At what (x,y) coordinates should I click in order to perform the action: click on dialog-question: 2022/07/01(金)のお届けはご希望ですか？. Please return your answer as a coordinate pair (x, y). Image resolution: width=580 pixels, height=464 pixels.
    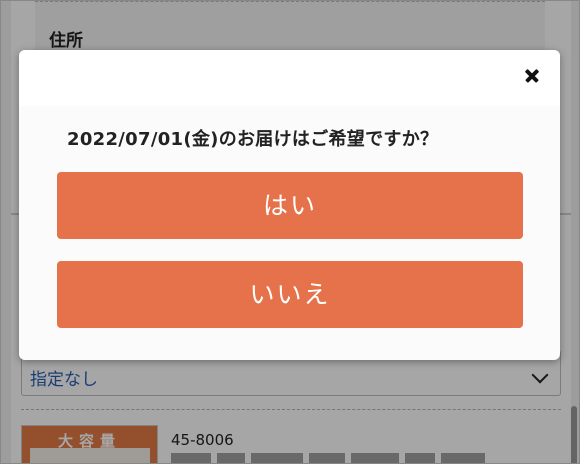
    Looking at the image, I should click on (253, 139).